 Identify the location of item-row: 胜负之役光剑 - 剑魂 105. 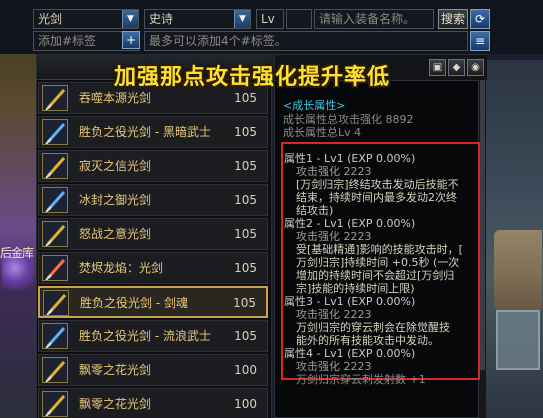
(153, 302).